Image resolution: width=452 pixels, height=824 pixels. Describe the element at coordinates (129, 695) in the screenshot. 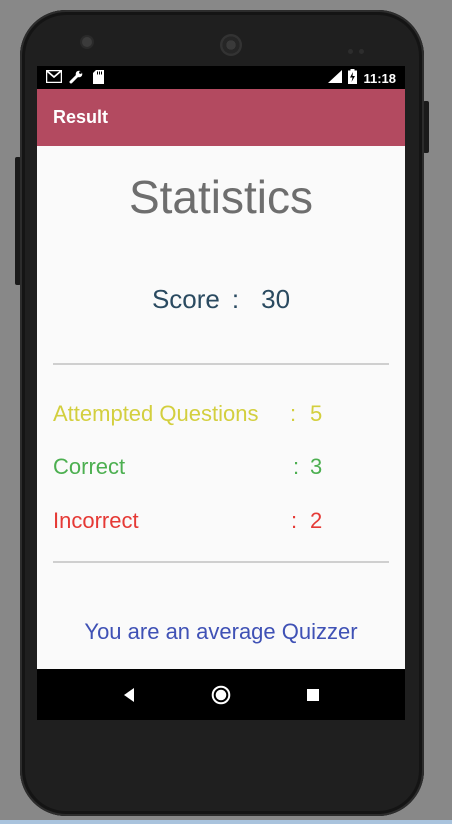

I see `back-icon` at that location.